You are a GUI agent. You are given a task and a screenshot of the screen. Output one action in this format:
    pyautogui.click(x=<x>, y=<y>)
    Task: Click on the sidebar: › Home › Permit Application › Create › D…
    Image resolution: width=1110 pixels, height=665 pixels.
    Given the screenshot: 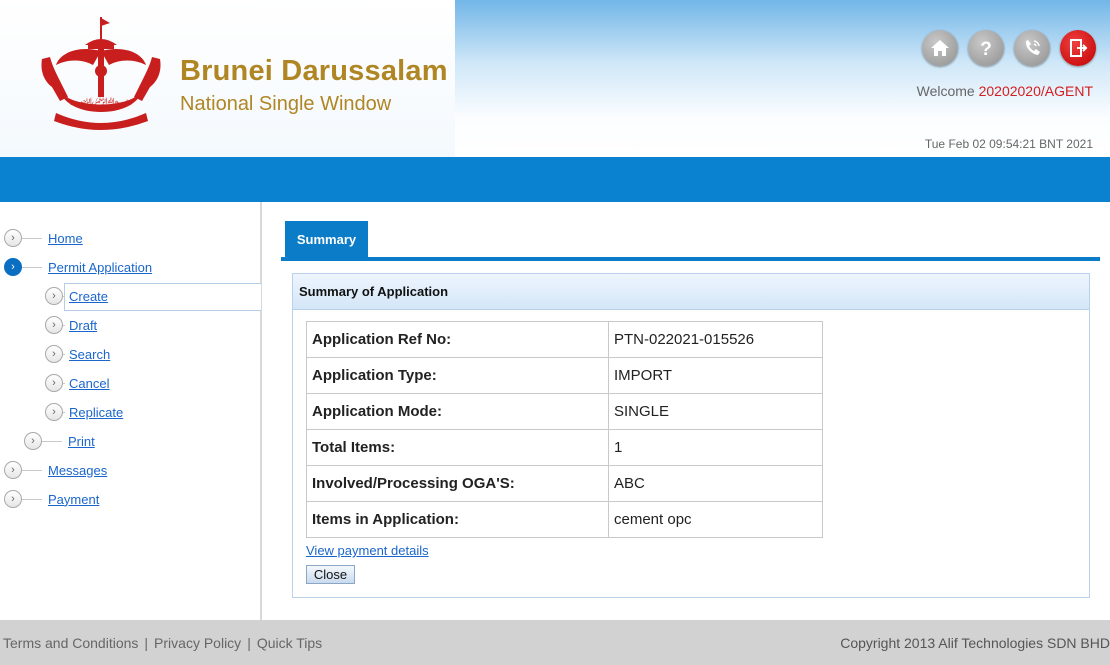 What is the action you would take?
    pyautogui.click(x=131, y=411)
    